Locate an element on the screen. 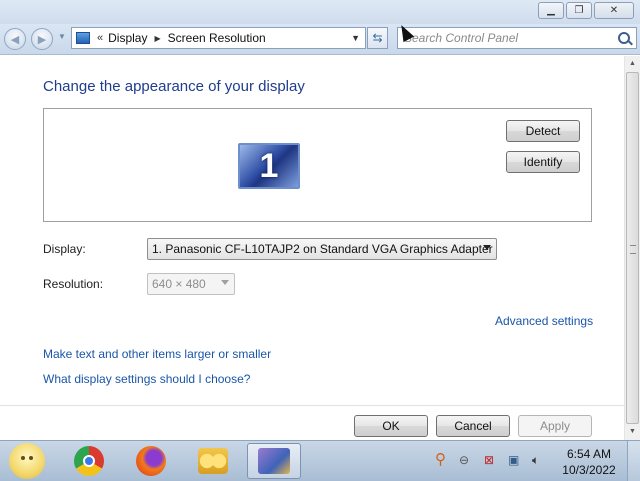 Image resolution: width=640 pixels, height=481 pixels. monitor-1-icon: 1 is located at coordinates (269, 166).